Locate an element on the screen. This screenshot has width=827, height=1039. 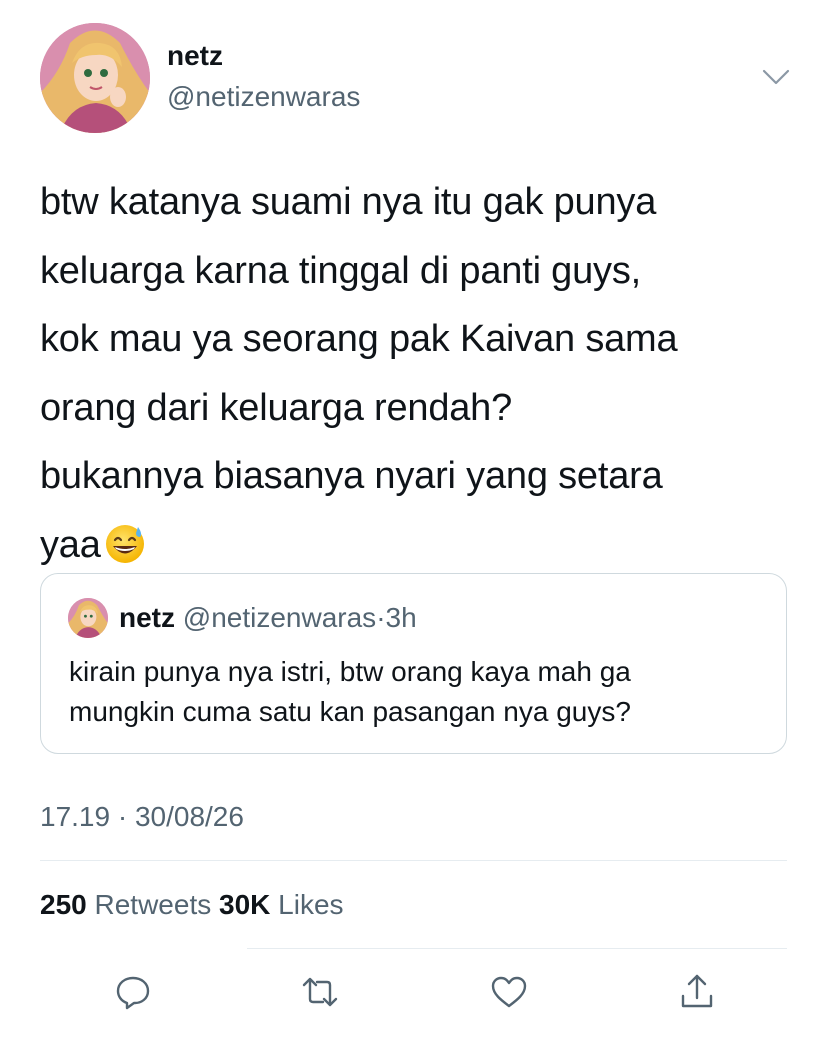
quoted-author-display-name: netz is located at coordinates (147, 617).